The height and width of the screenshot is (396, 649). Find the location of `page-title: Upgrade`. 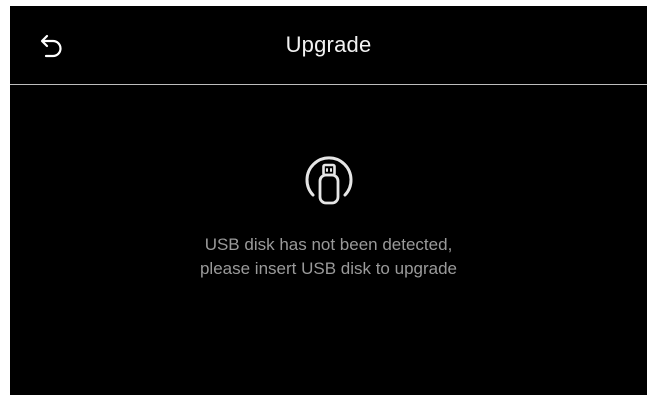

page-title: Upgrade is located at coordinates (328, 44).